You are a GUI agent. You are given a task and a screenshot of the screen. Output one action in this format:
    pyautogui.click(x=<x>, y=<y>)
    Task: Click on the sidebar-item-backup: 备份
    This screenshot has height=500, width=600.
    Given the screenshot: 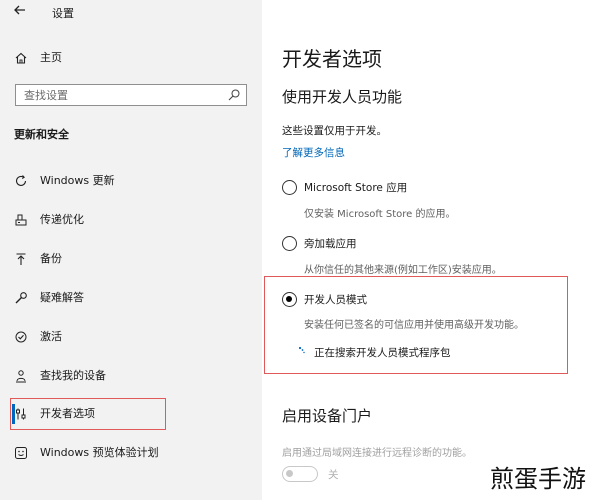 What is the action you would take?
    pyautogui.click(x=131, y=259)
    